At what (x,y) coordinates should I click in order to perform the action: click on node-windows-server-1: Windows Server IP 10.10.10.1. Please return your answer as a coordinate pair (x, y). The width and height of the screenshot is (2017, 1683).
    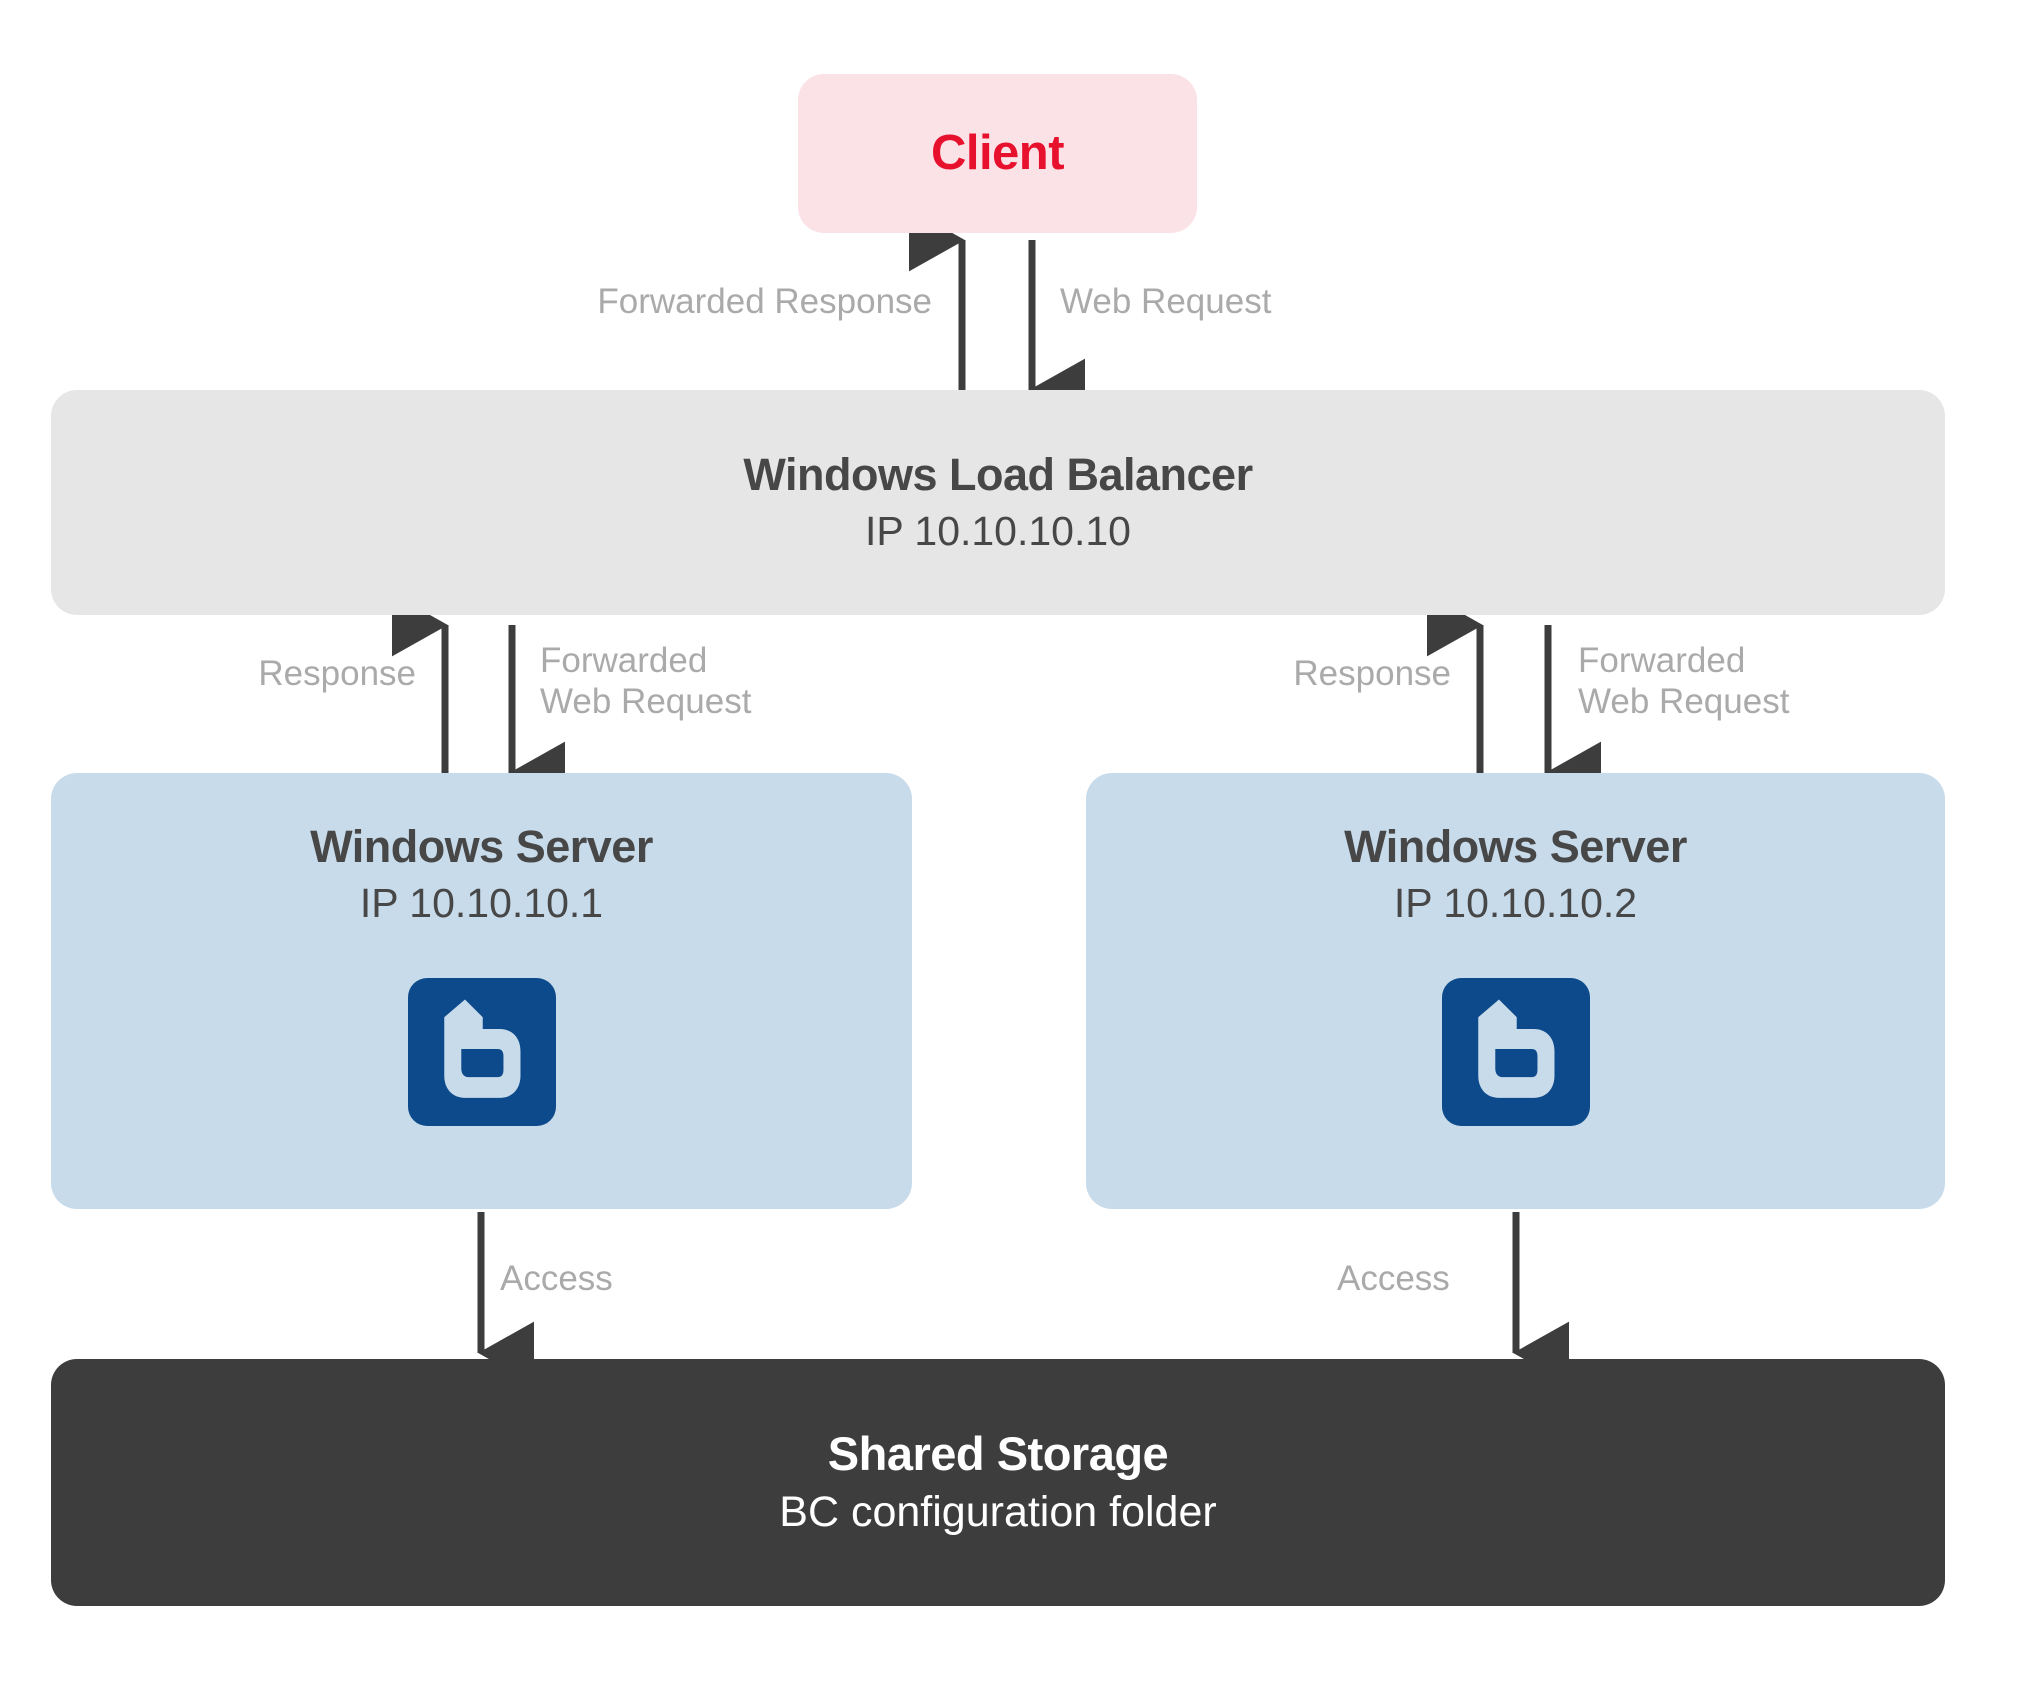
    Looking at the image, I should click on (481, 991).